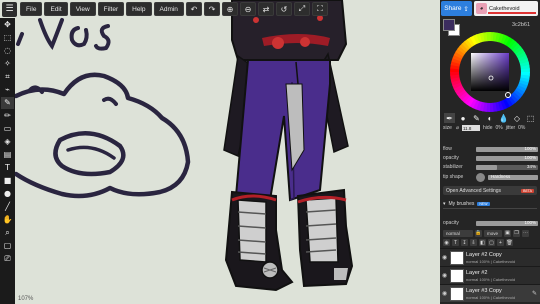 The width and height of the screenshot is (540, 304). I want to click on menu-admin: Admin, so click(168, 9).